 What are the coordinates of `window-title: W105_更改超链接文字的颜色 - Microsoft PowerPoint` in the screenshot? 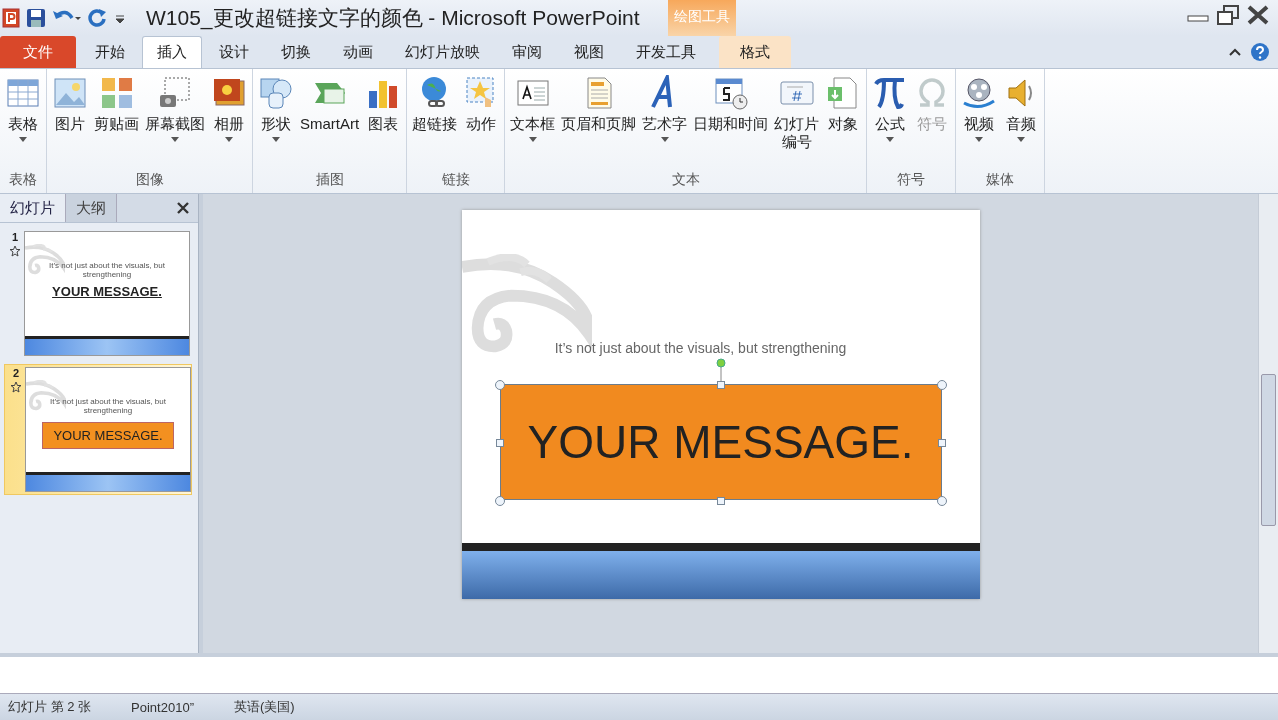 It's located at (393, 18).